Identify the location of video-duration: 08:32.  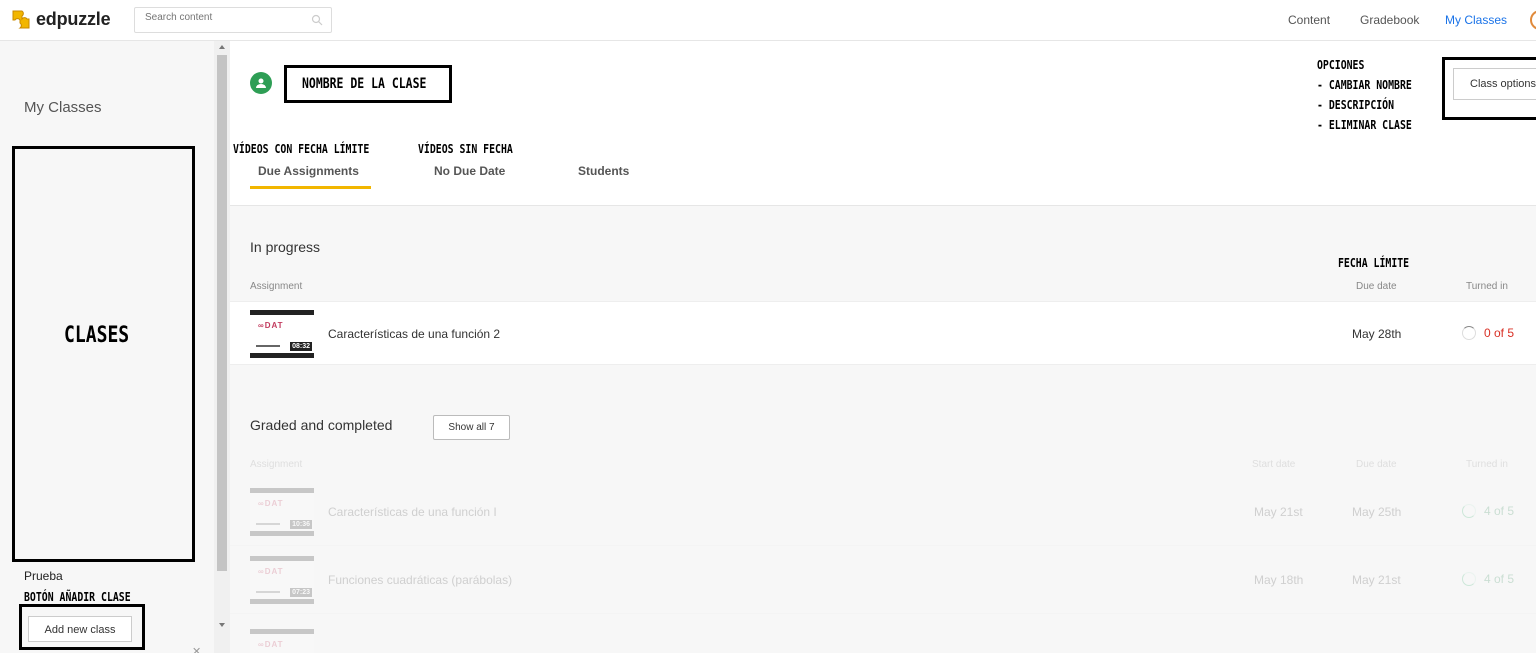
(301, 346).